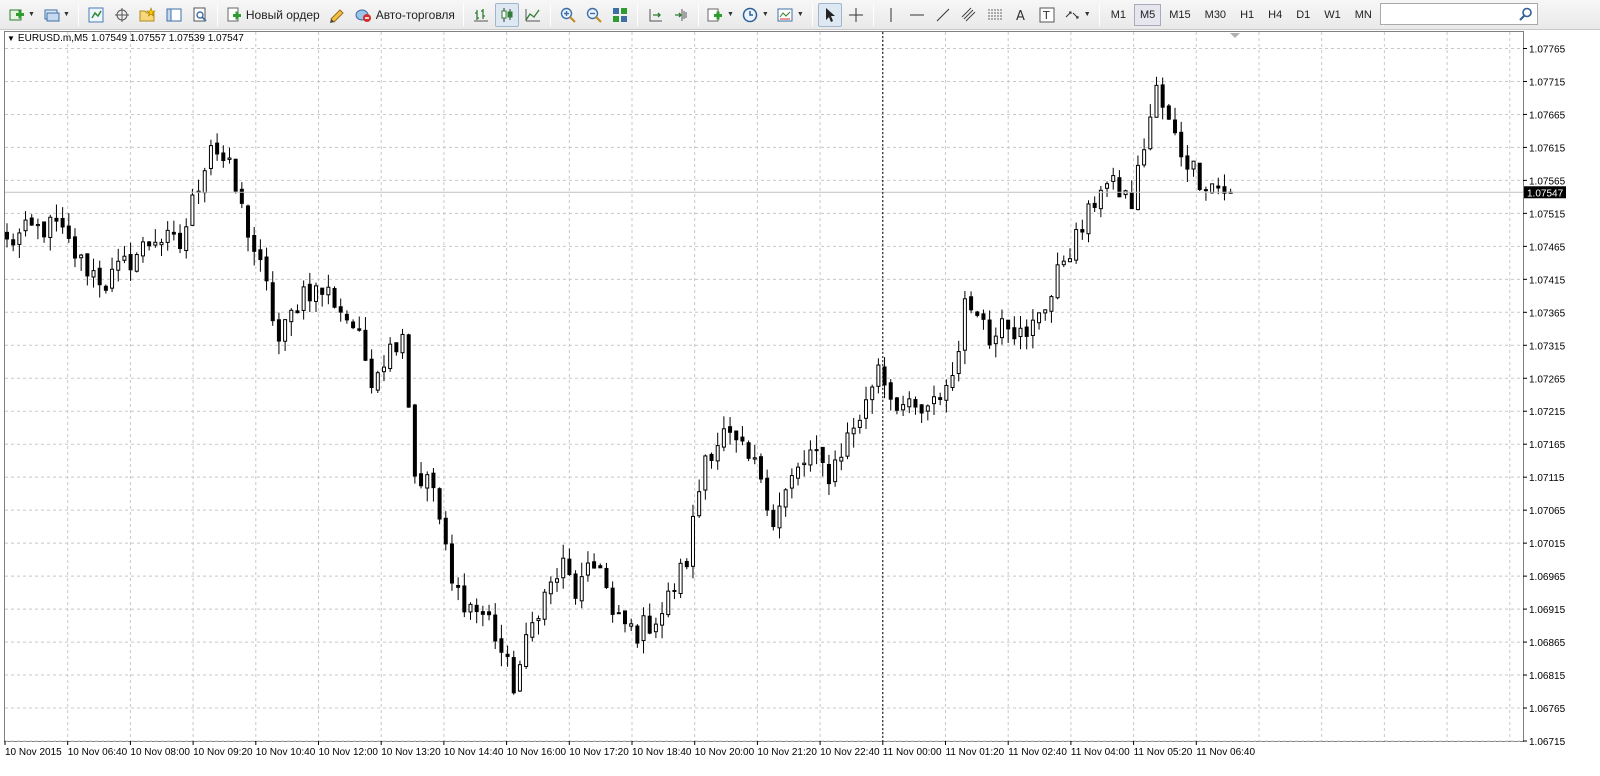  What do you see at coordinates (1547, 742) in the screenshot?
I see `price-tick-label: 1.06715` at bounding box center [1547, 742].